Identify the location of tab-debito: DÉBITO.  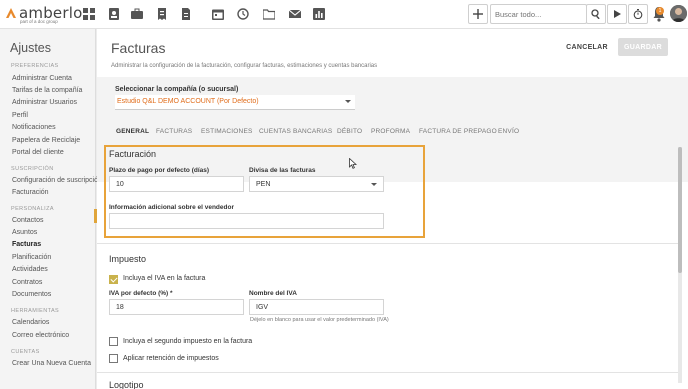
(349, 131).